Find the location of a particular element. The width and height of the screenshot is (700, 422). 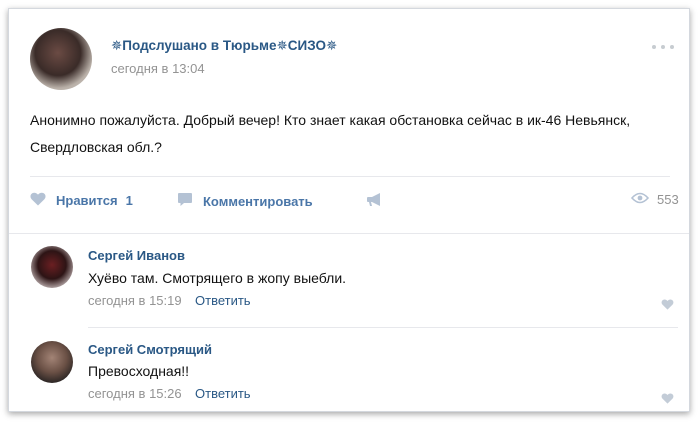

views-count: 553 is located at coordinates (668, 199).